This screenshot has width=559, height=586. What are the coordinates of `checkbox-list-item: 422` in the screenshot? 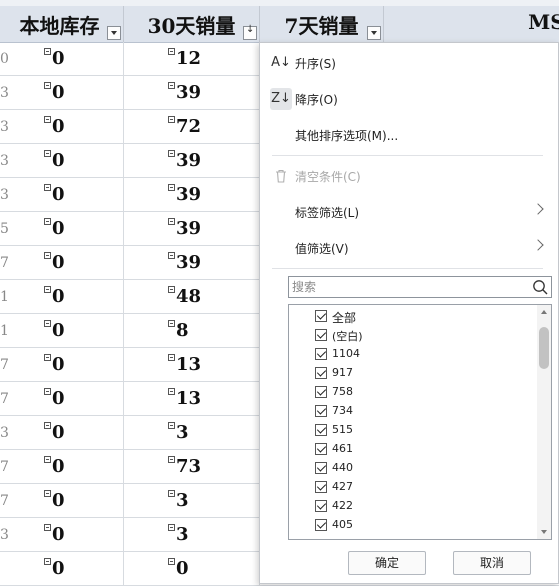 It's located at (415, 506).